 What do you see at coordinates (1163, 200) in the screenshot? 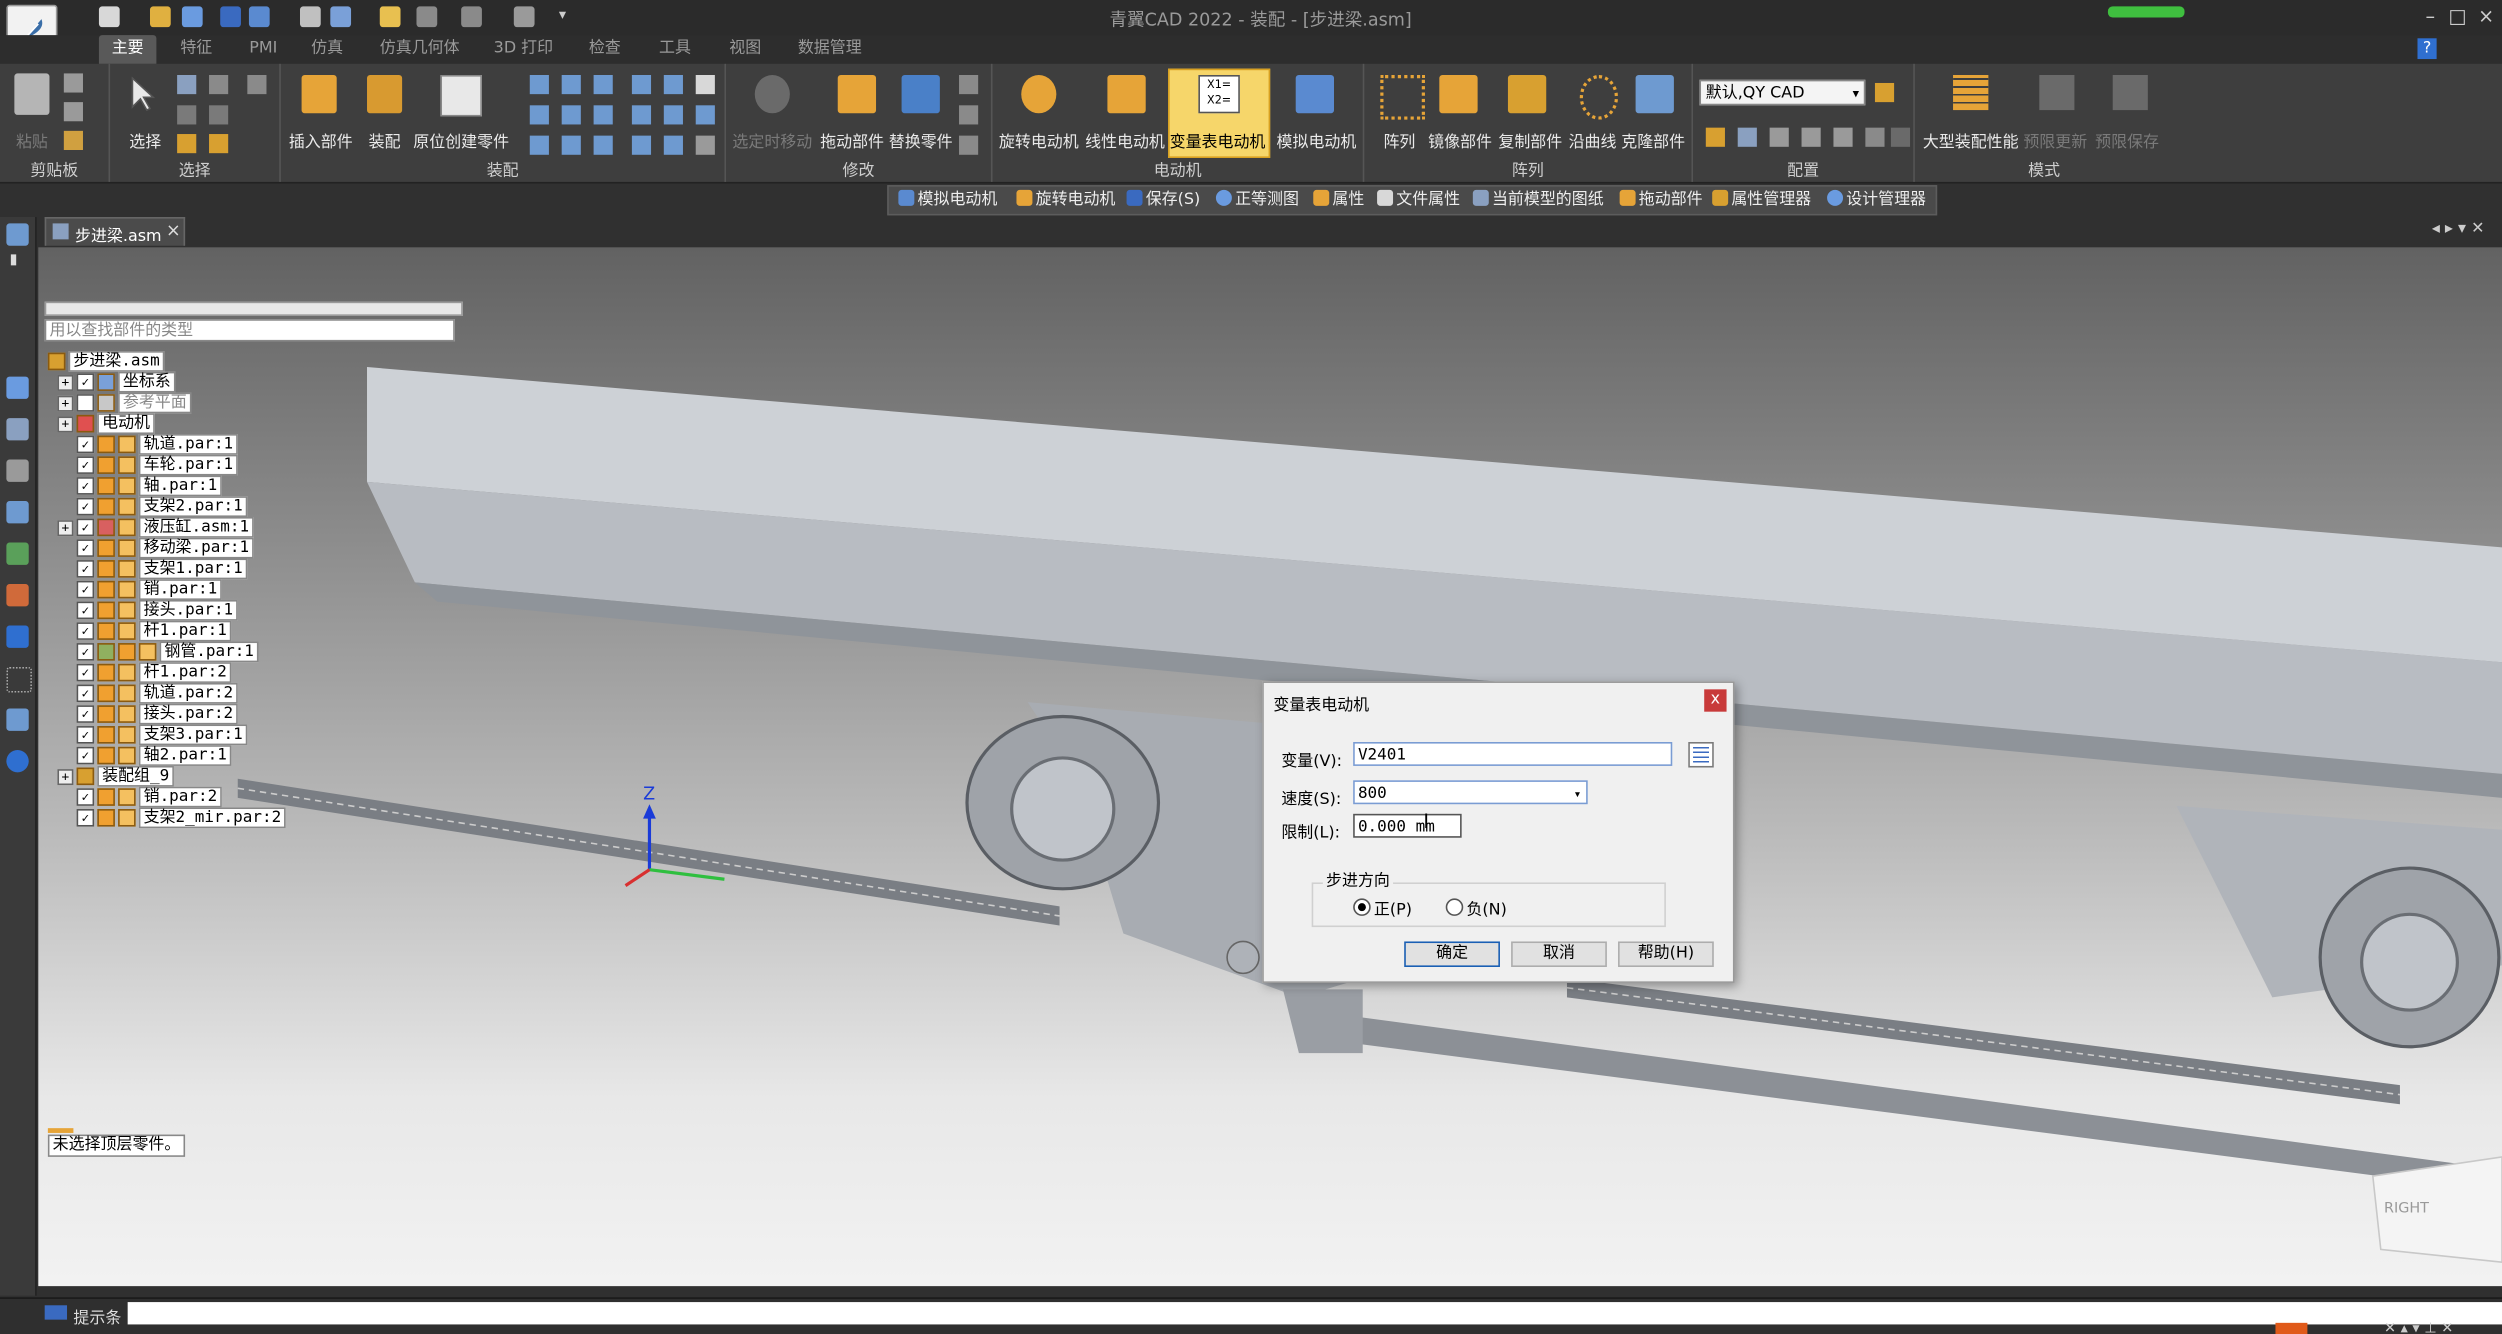
I see `cmd-save: 保存(S)` at bounding box center [1163, 200].